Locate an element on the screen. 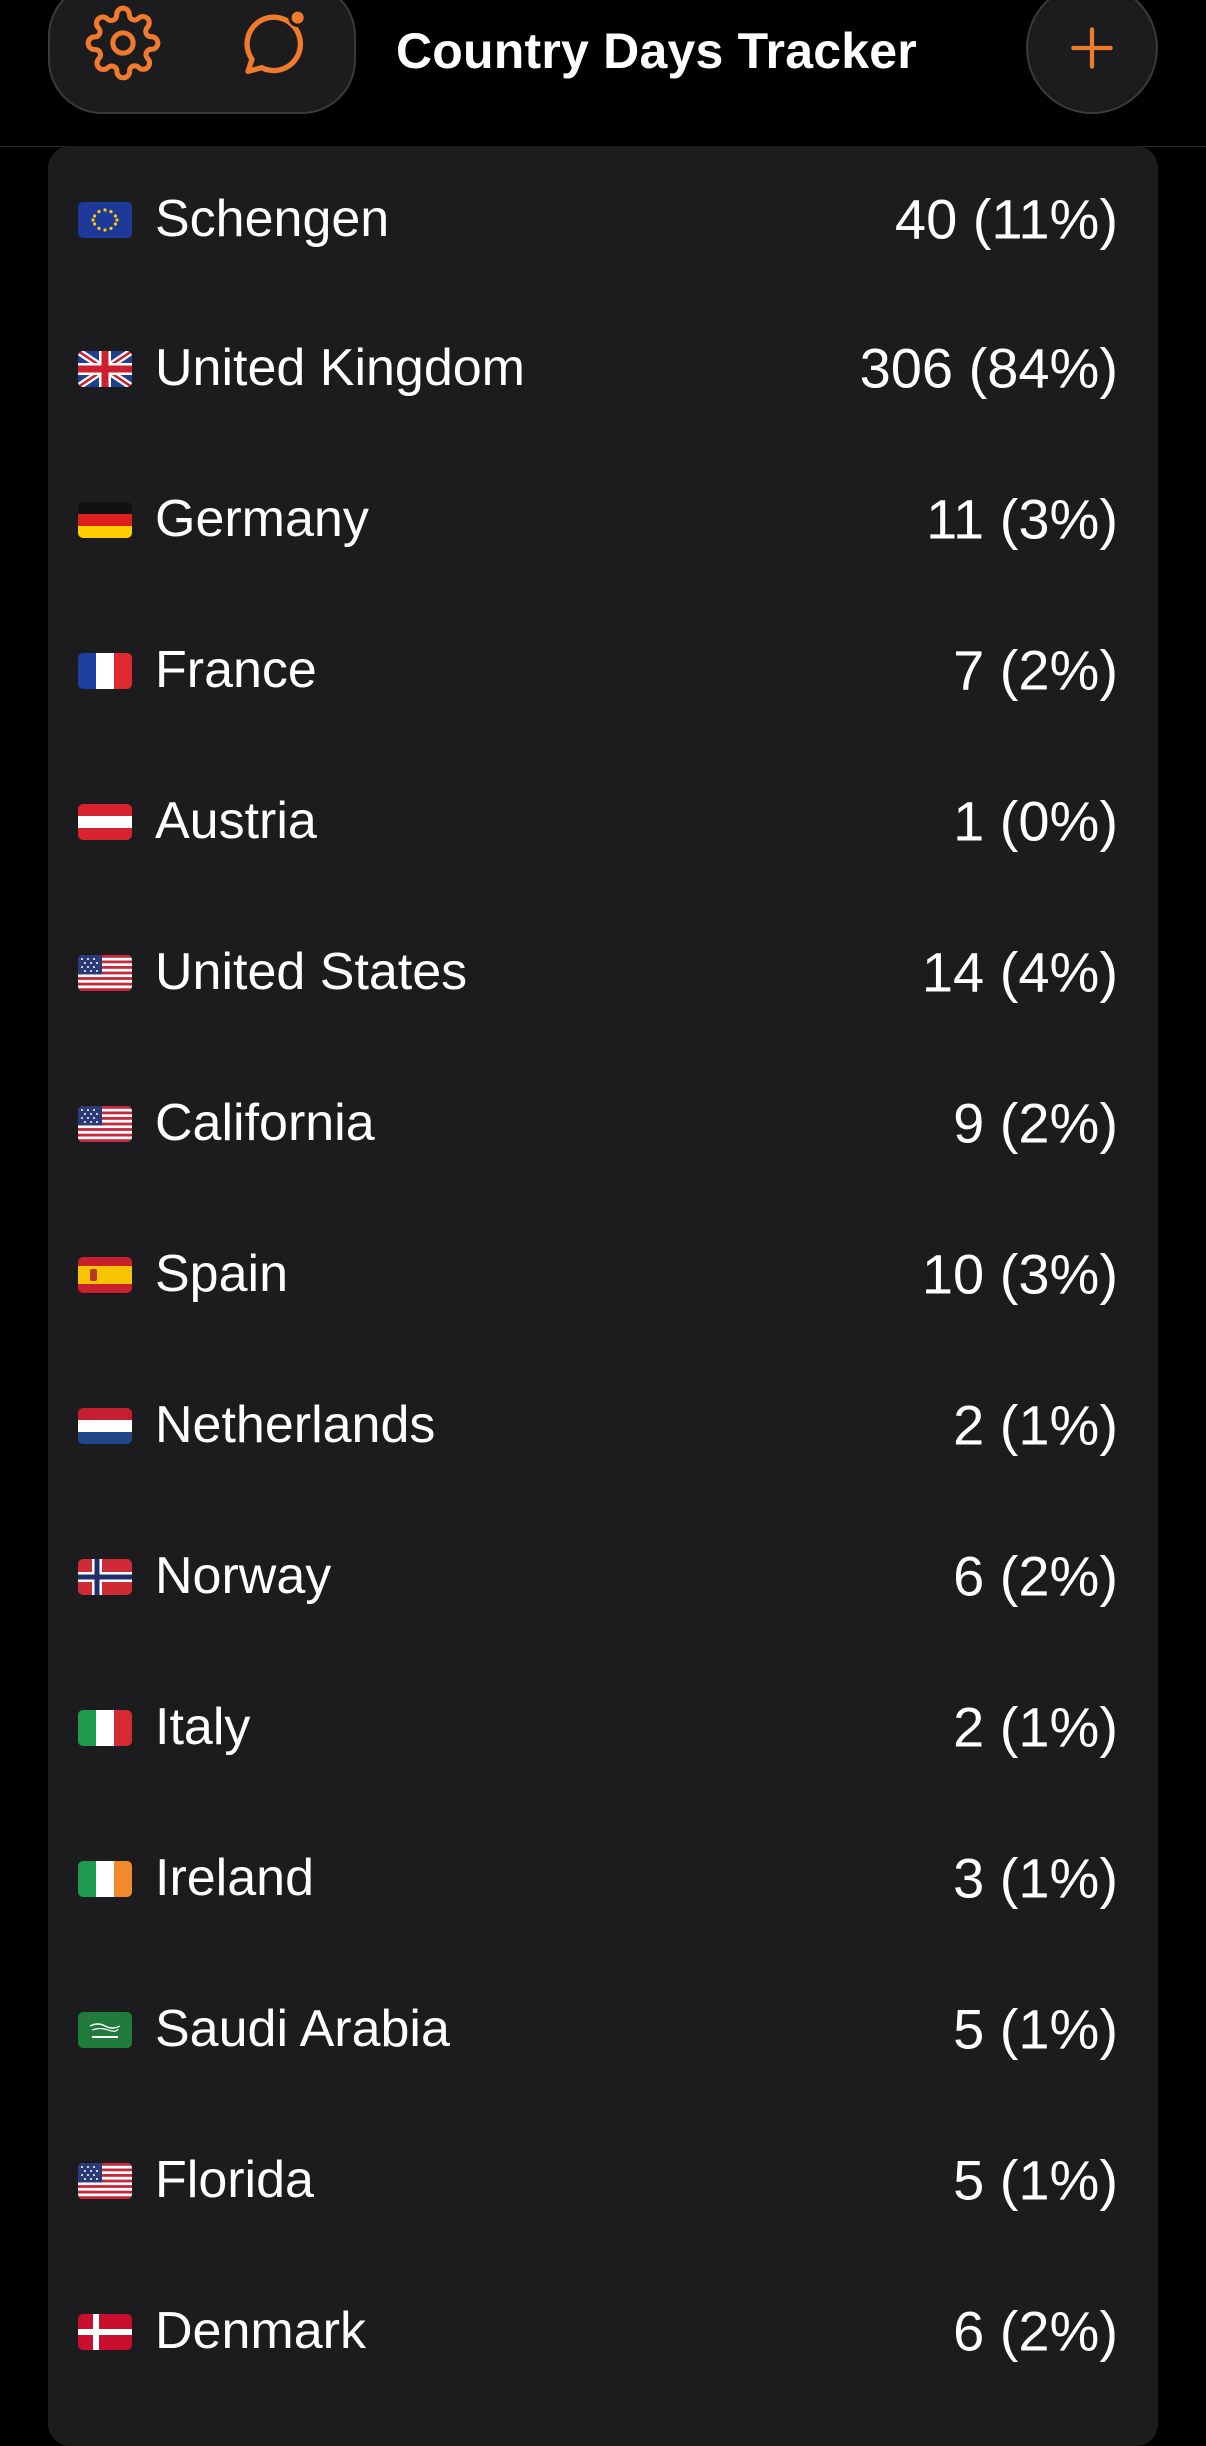 The height and width of the screenshot is (2446, 1206). list-item: France 7 (2%) is located at coordinates (603, 669).